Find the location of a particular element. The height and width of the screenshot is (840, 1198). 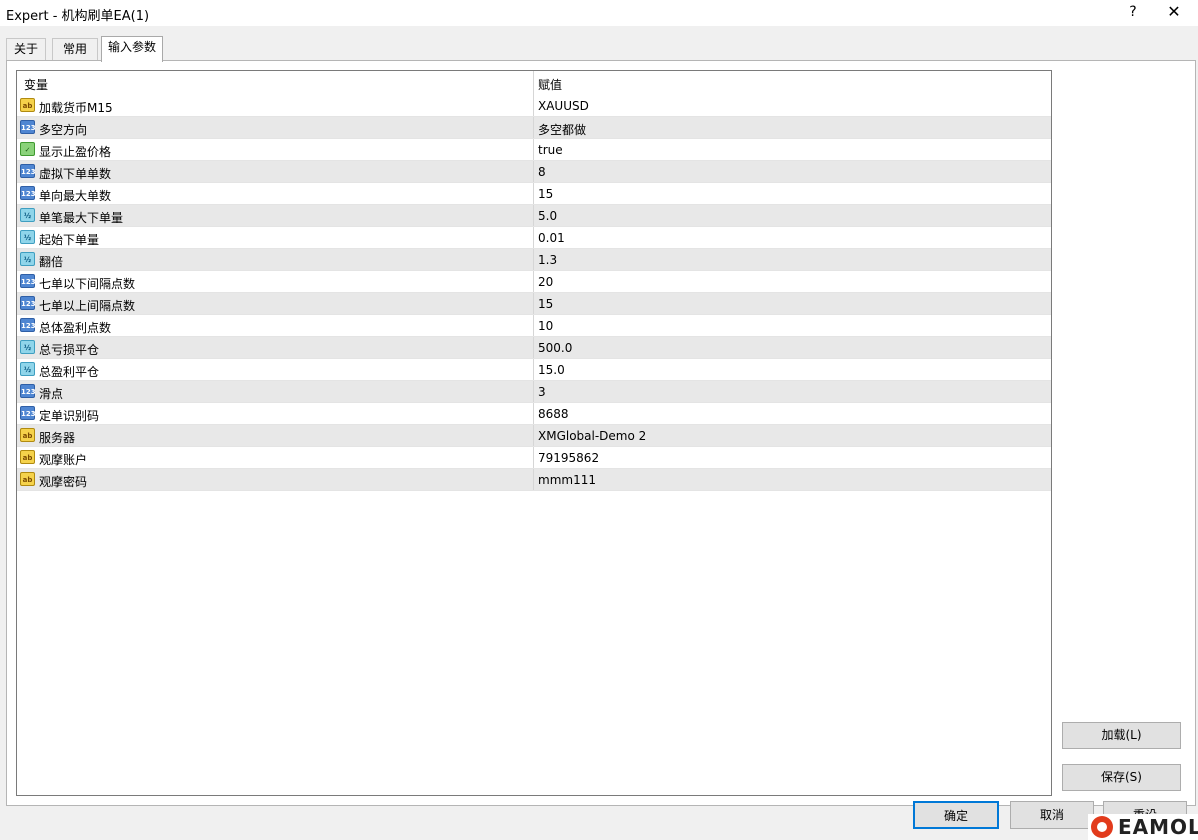

param-row: 123 单向最大单数 15 is located at coordinates (534, 194).